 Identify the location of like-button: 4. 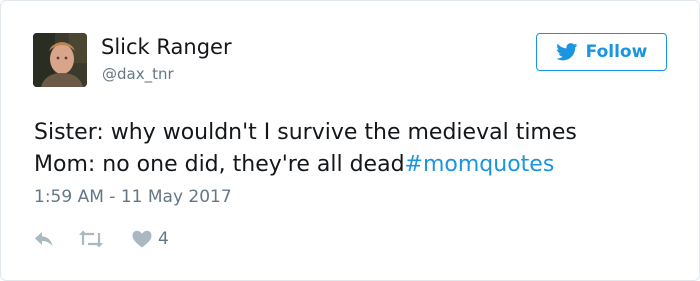
(150, 239).